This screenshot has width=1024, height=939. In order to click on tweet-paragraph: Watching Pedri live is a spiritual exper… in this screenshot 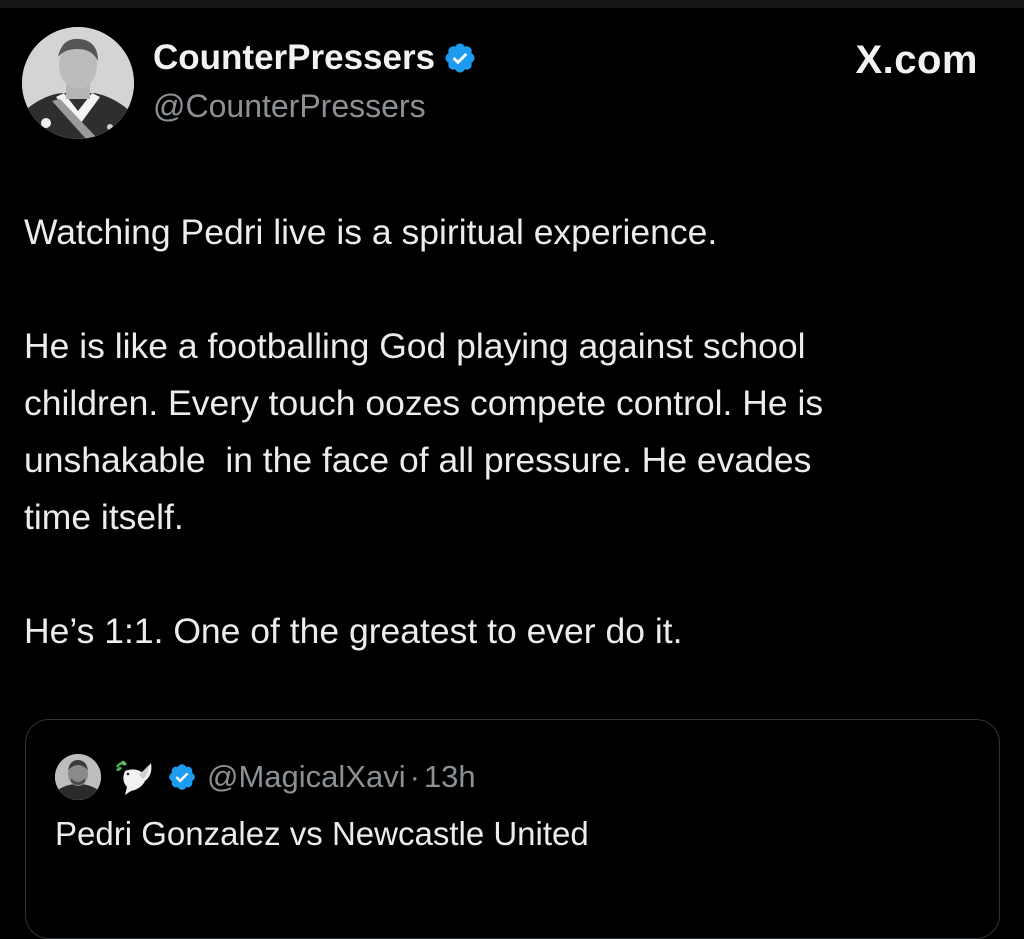, I will do `click(371, 232)`.